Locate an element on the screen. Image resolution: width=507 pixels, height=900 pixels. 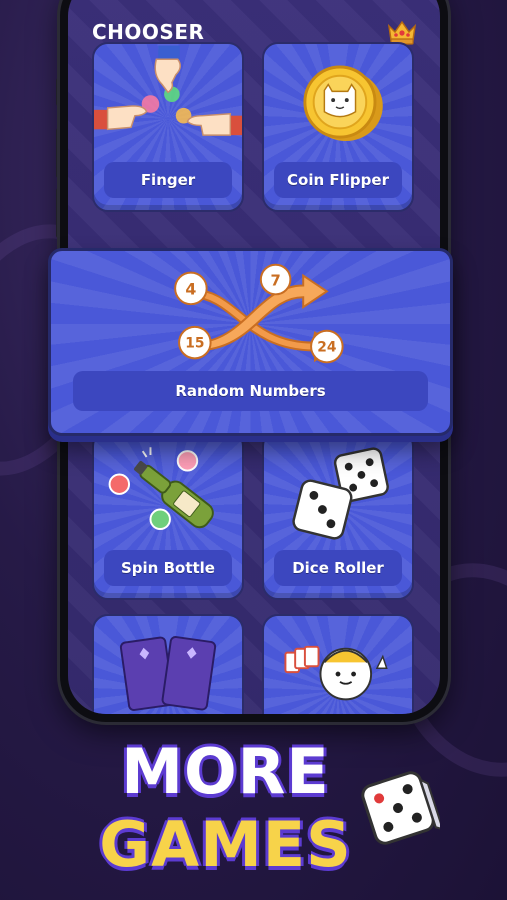
number-7: 7 is located at coordinates (275, 280).